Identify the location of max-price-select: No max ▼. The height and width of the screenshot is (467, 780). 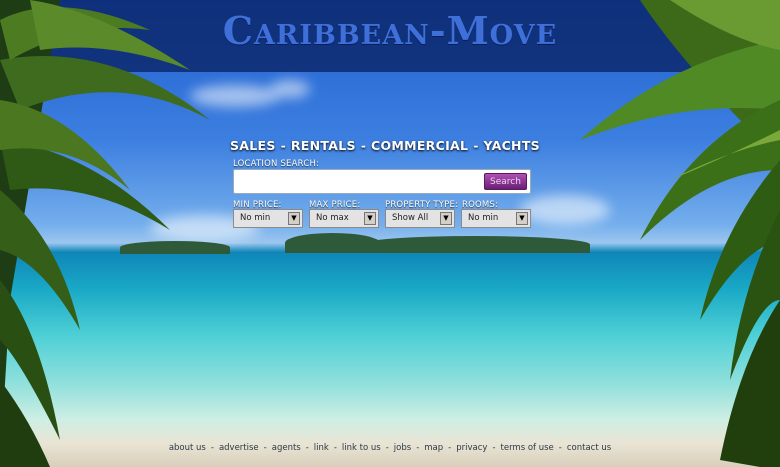
(344, 218).